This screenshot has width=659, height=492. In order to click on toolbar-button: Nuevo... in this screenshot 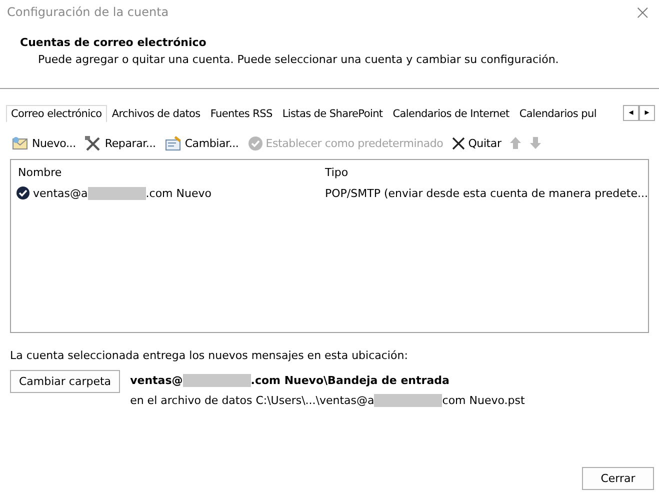, I will do `click(44, 143)`.